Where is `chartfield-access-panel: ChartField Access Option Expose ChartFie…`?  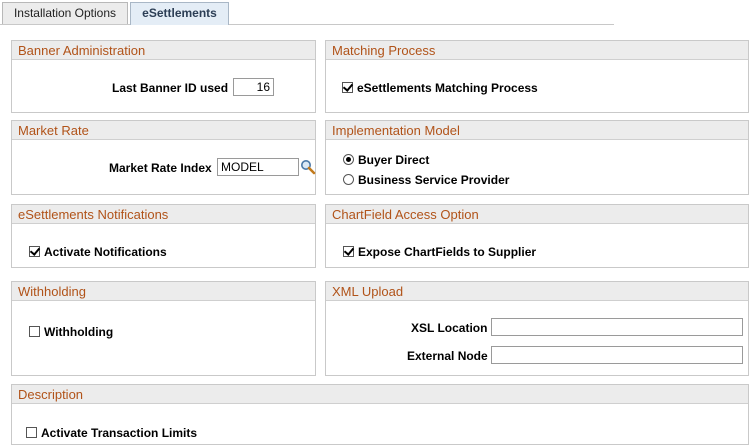 chartfield-access-panel: ChartField Access Option Expose ChartFie… is located at coordinates (537, 236).